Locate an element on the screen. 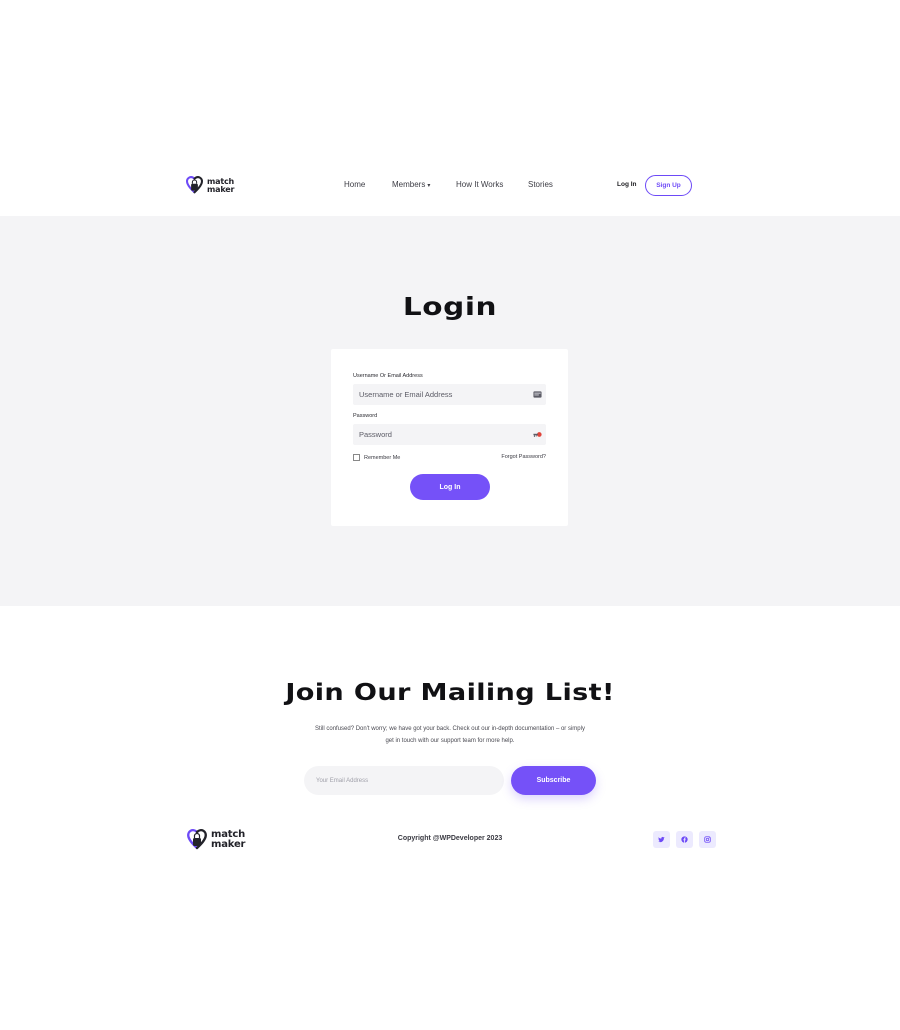 The height and width of the screenshot is (1030, 900). logo-text: match maker is located at coordinates (221, 185).